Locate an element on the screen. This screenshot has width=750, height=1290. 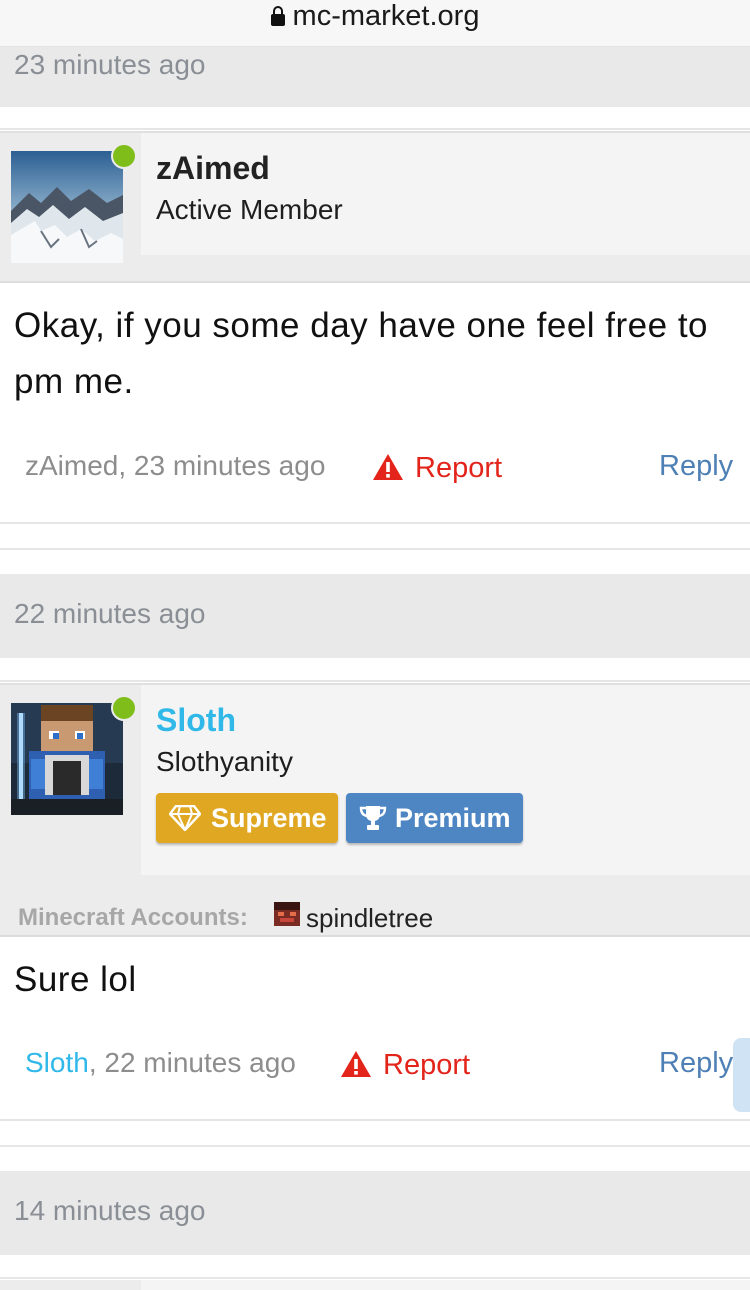
minecraft-skin-icon is located at coordinates (287, 914).